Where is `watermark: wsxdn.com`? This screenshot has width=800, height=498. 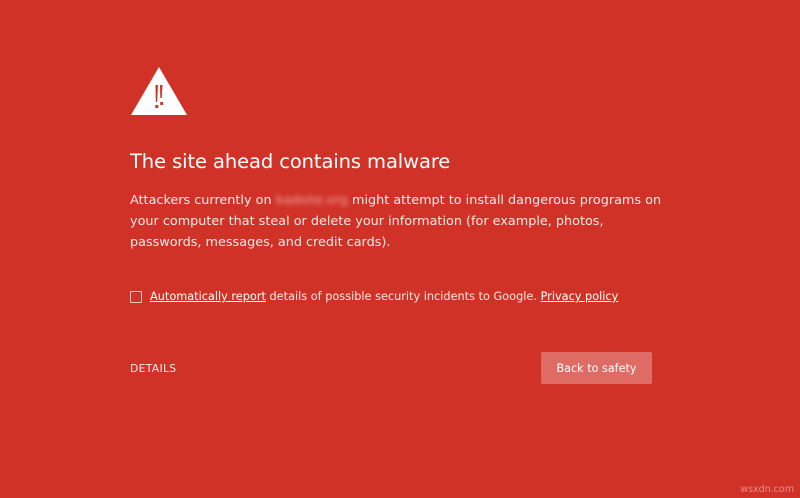 watermark: wsxdn.com is located at coordinates (767, 489).